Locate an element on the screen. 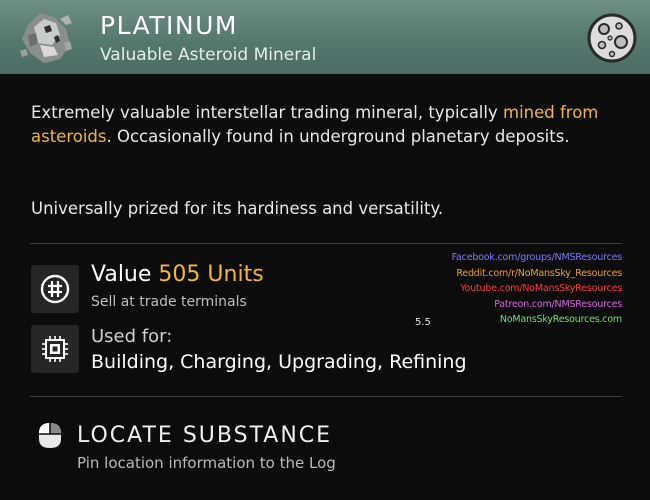  chip-icon is located at coordinates (55, 349).